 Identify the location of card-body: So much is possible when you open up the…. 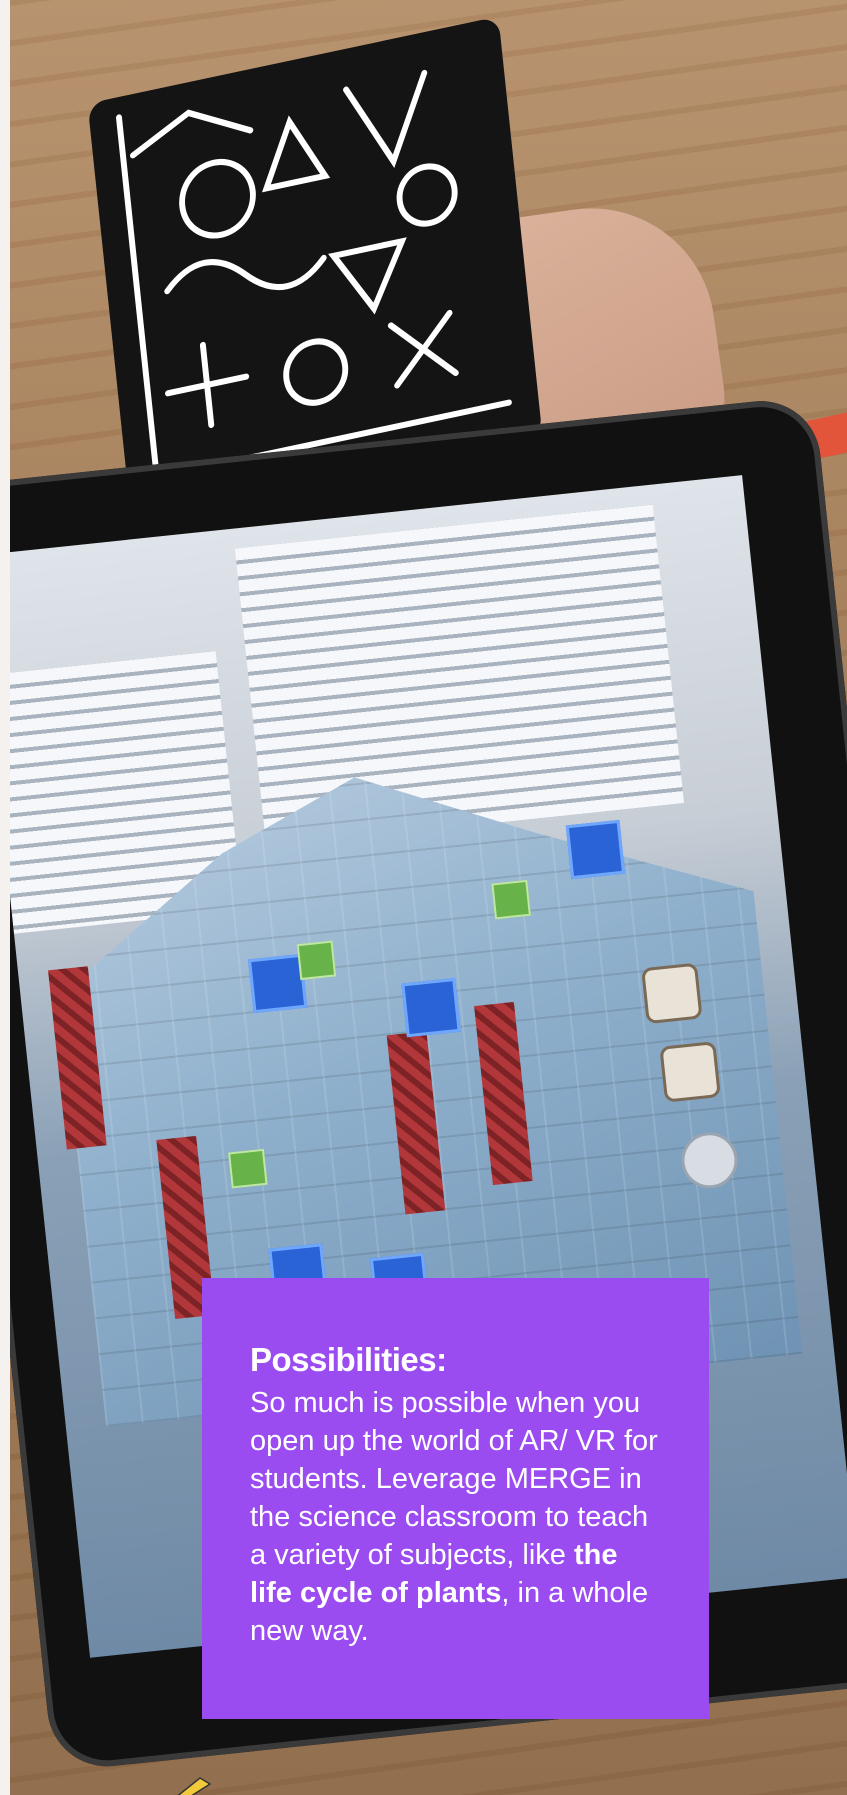
(454, 1517).